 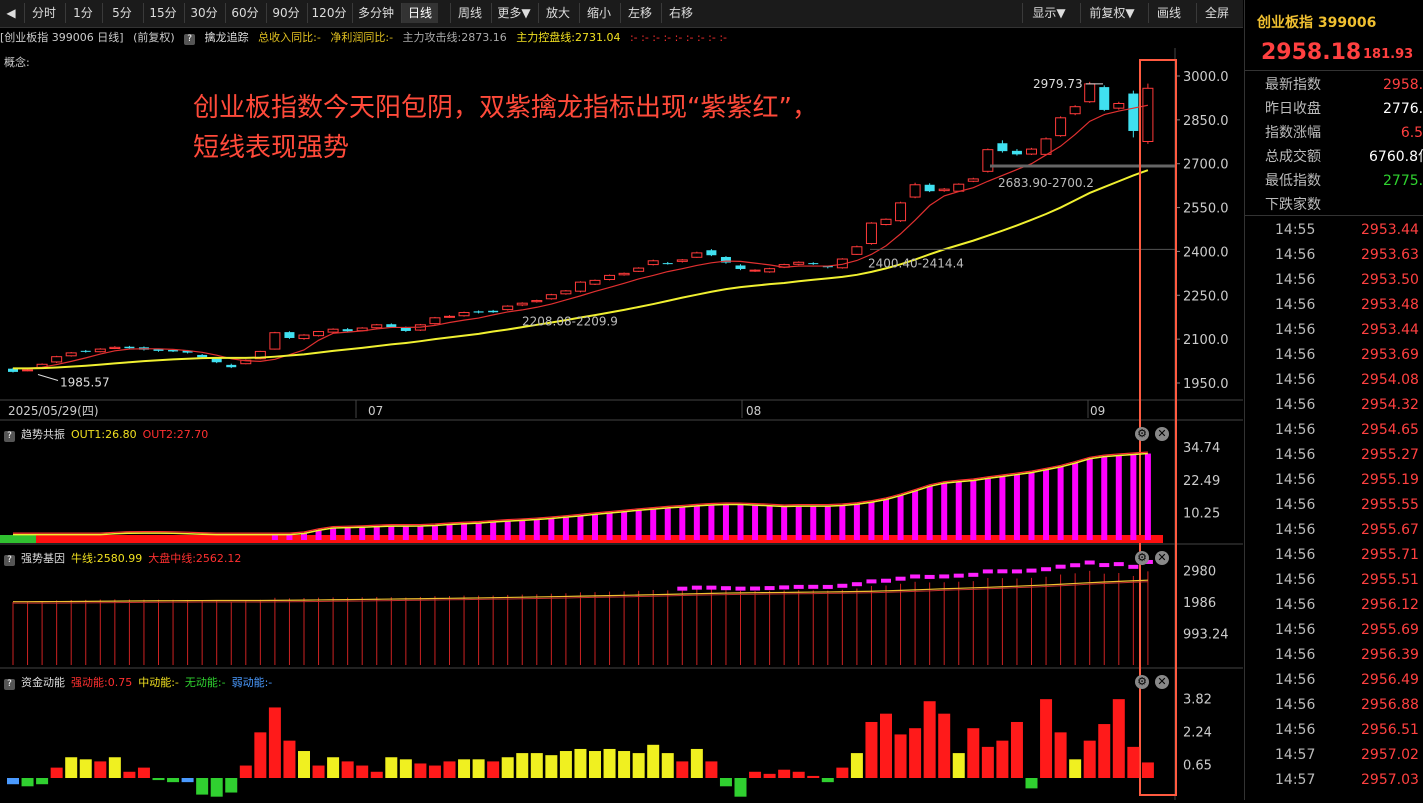 I want to click on quote-title: 创业板指 399006, so click(x=1317, y=23).